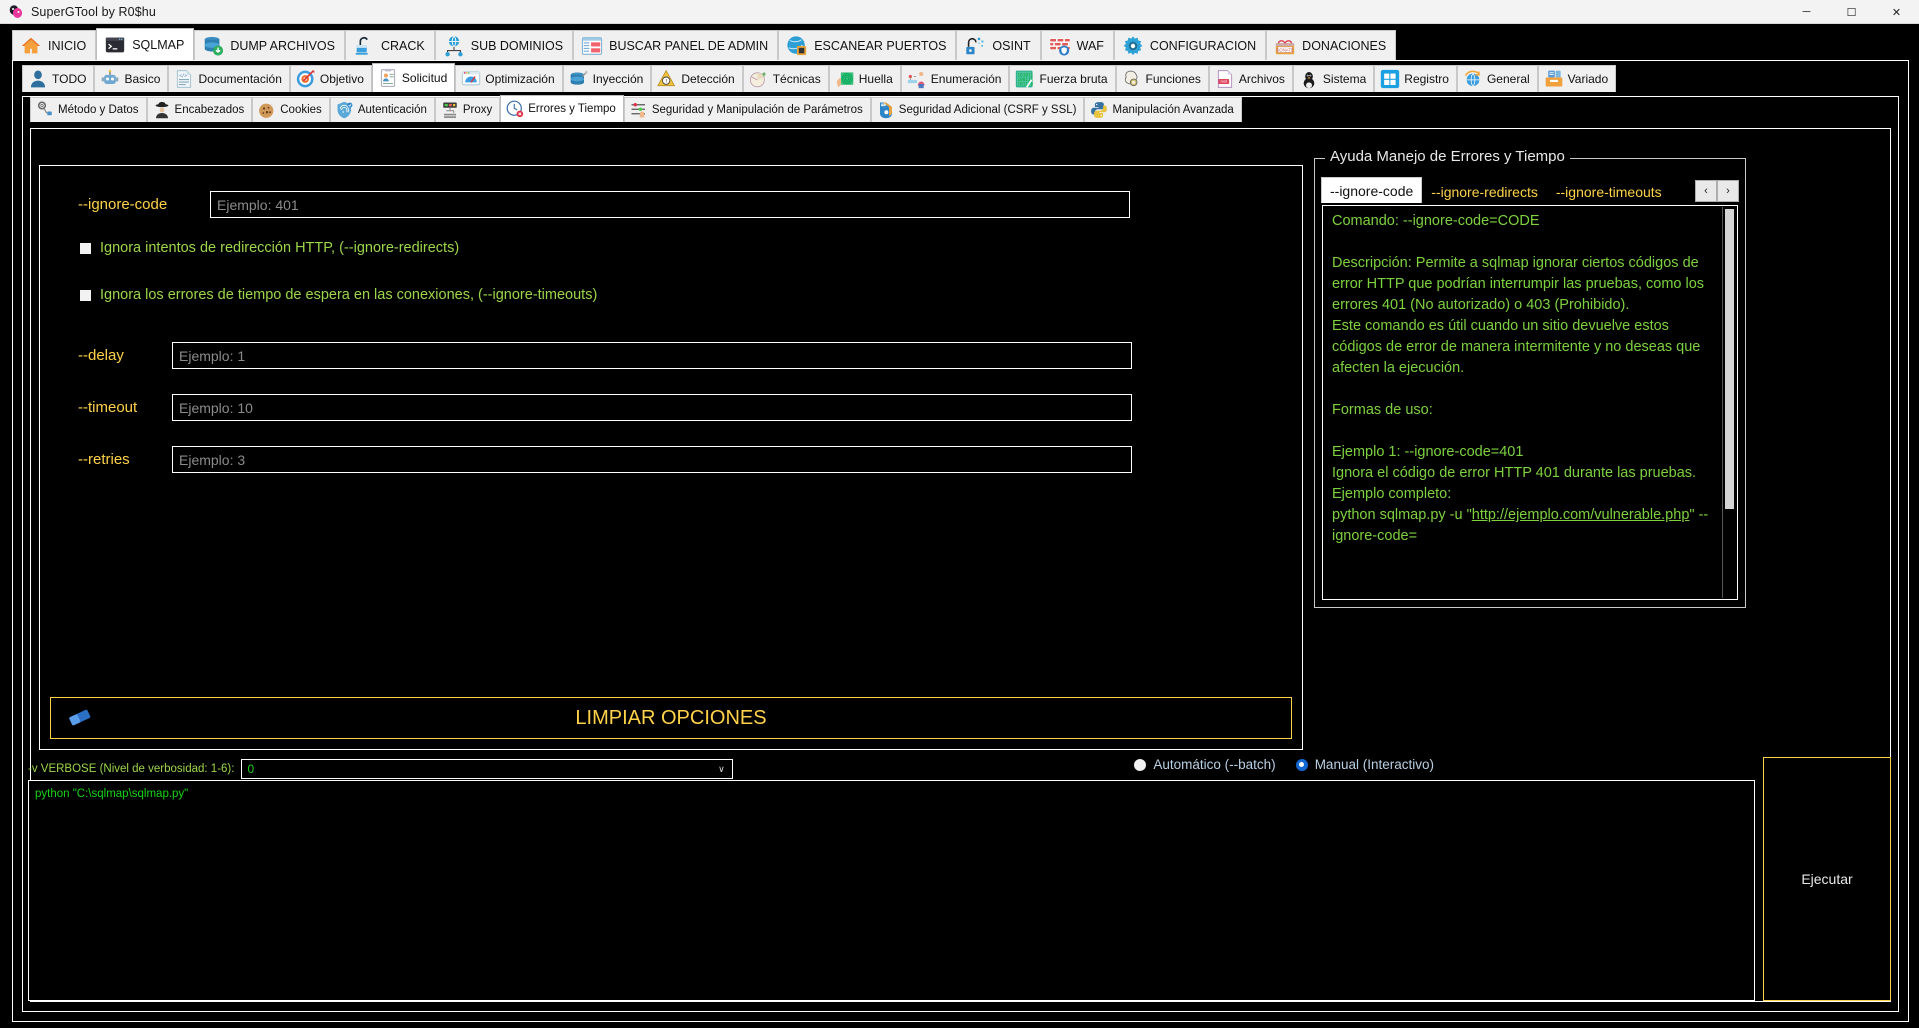 The image size is (1919, 1028). I want to click on target-icon, so click(306, 79).